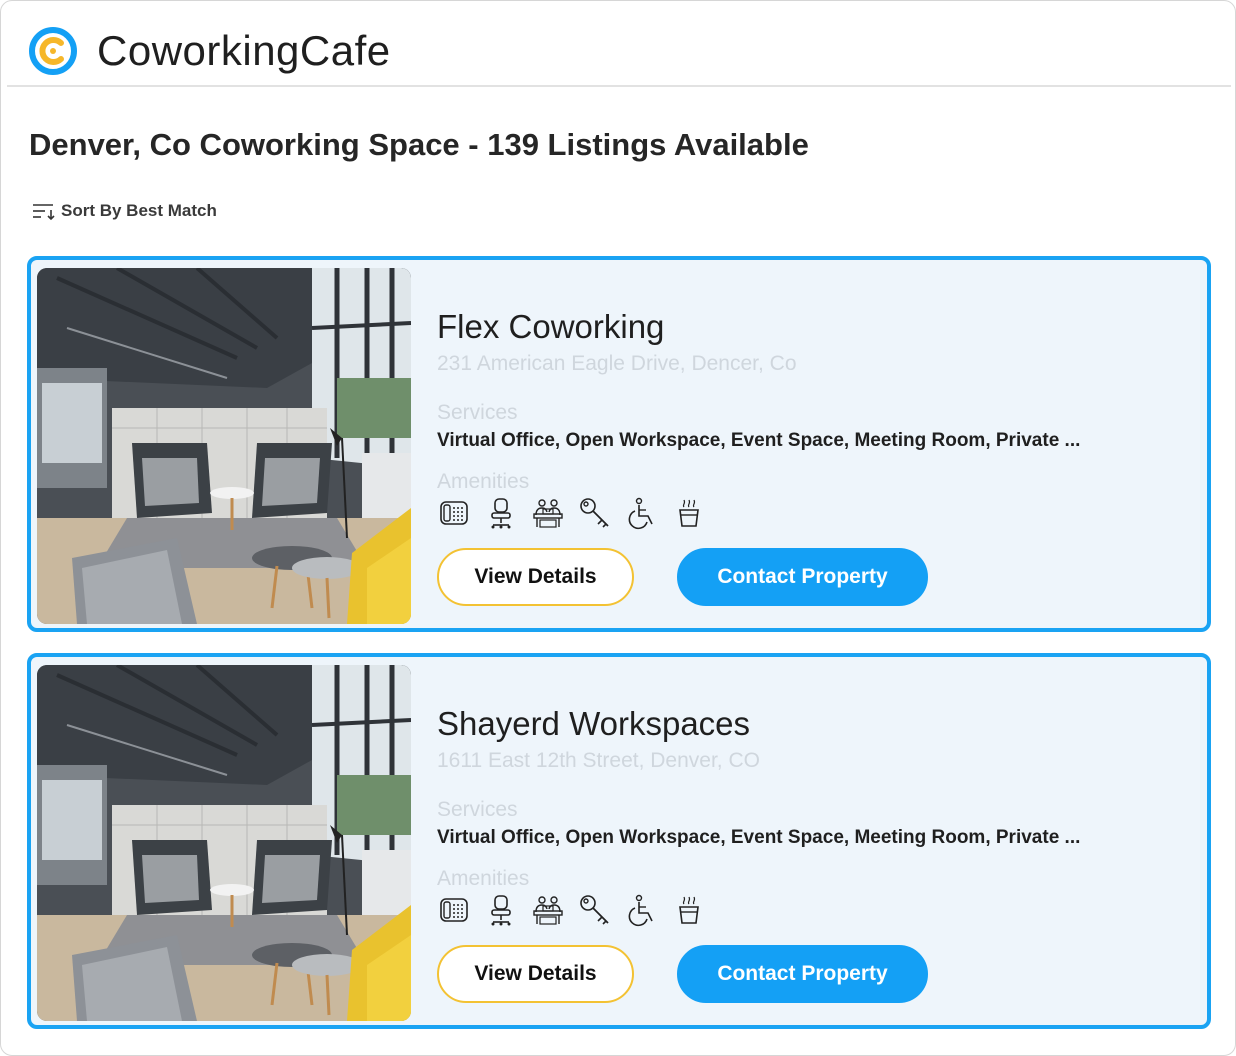  I want to click on sort-icon, so click(44, 212).